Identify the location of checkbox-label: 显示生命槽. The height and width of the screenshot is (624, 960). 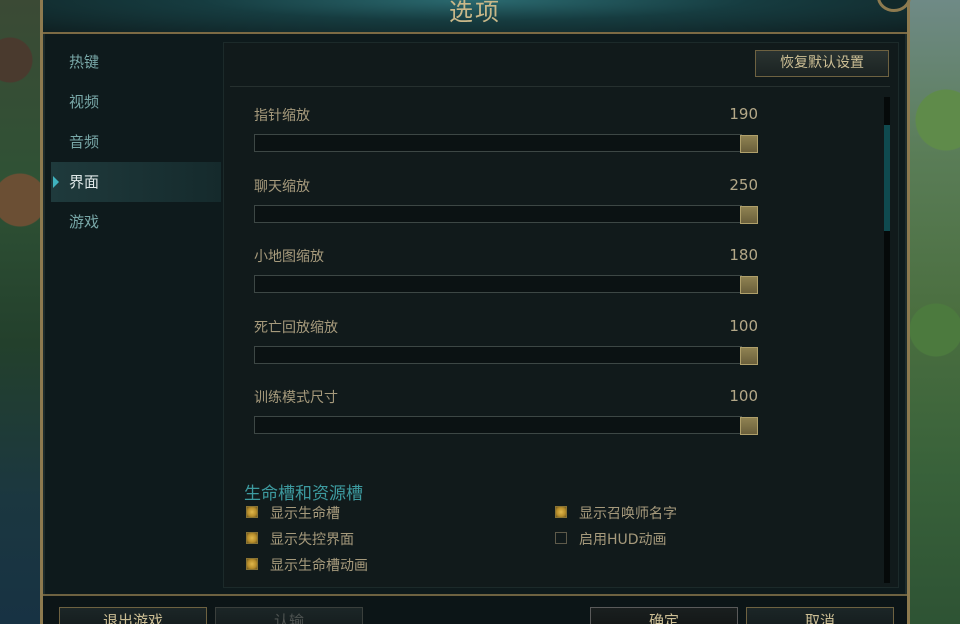
(305, 514).